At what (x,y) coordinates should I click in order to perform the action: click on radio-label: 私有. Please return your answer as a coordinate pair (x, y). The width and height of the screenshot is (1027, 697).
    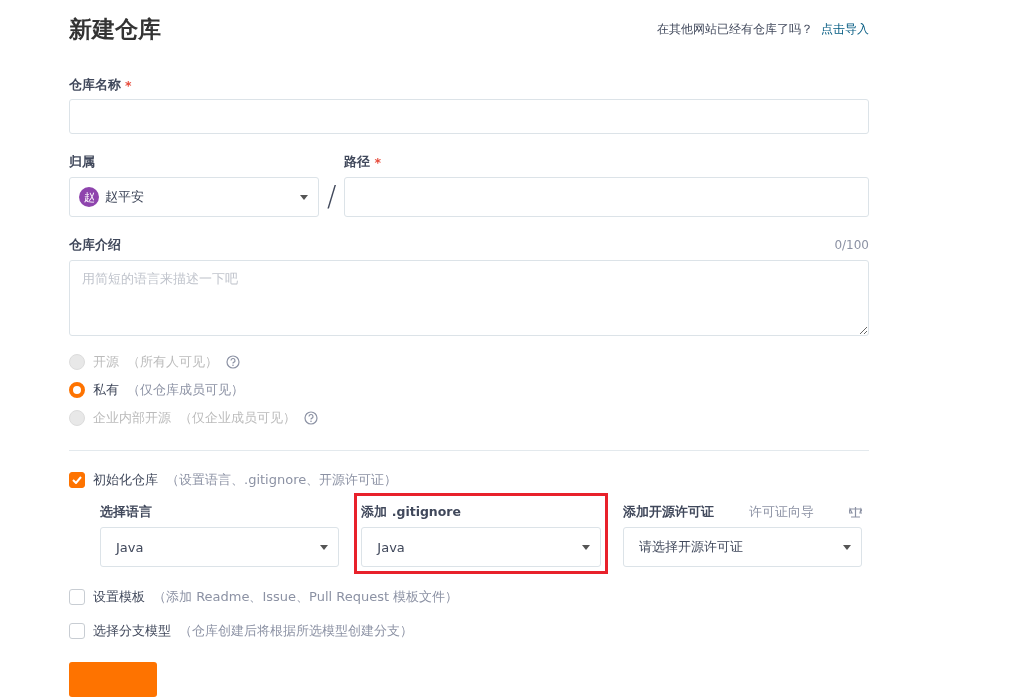
    Looking at the image, I should click on (106, 390).